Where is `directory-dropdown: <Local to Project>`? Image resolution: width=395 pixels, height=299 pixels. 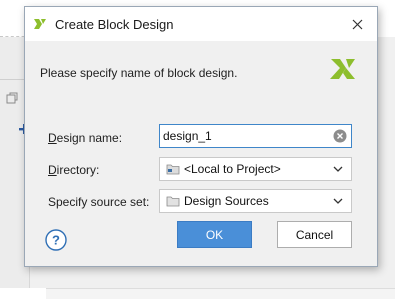
directory-dropdown: <Local to Project> is located at coordinates (255, 169).